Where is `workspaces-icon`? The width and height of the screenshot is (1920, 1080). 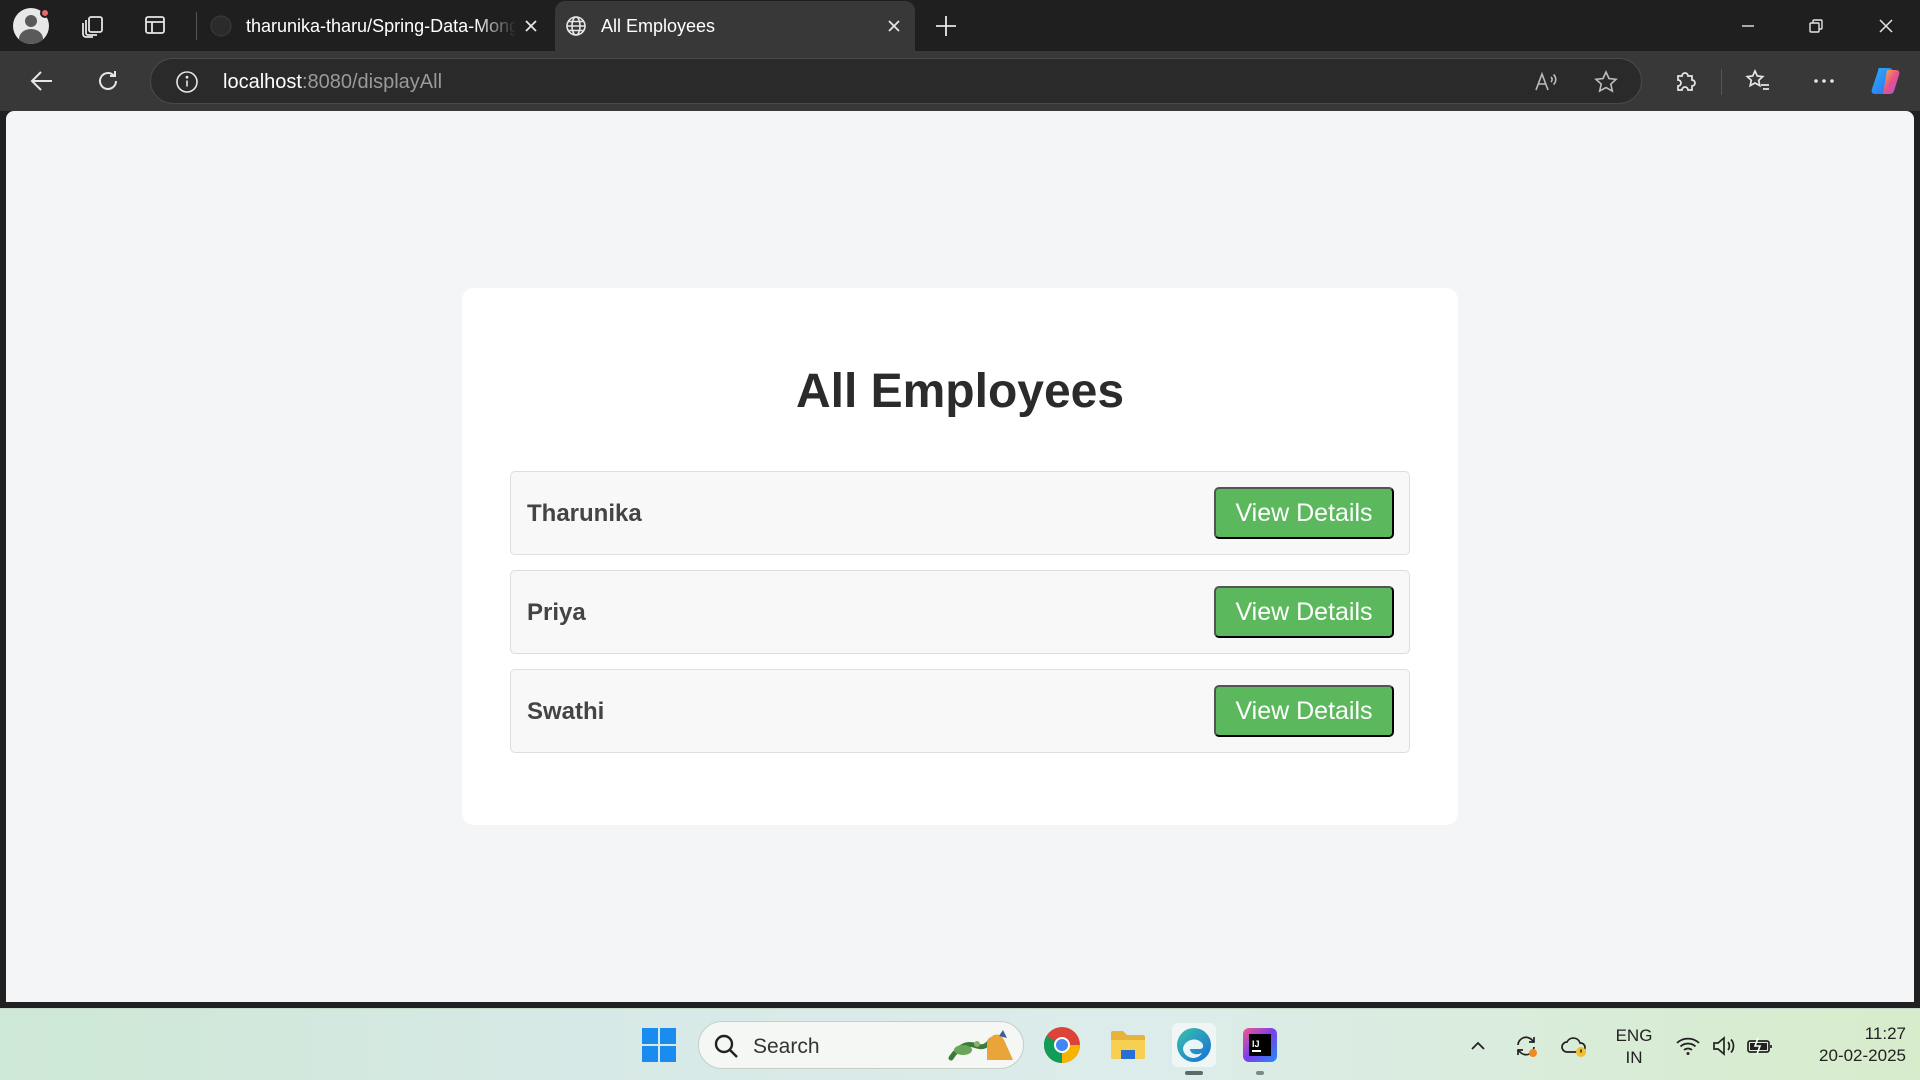
workspaces-icon is located at coordinates (92, 27).